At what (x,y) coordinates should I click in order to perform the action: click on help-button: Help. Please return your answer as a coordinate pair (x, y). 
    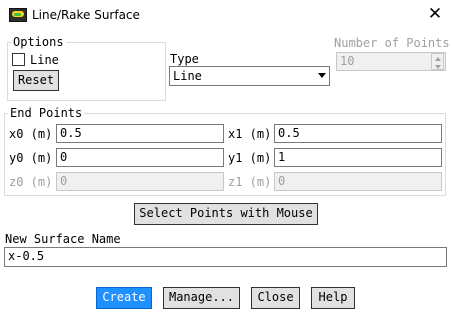
    Looking at the image, I should click on (333, 298).